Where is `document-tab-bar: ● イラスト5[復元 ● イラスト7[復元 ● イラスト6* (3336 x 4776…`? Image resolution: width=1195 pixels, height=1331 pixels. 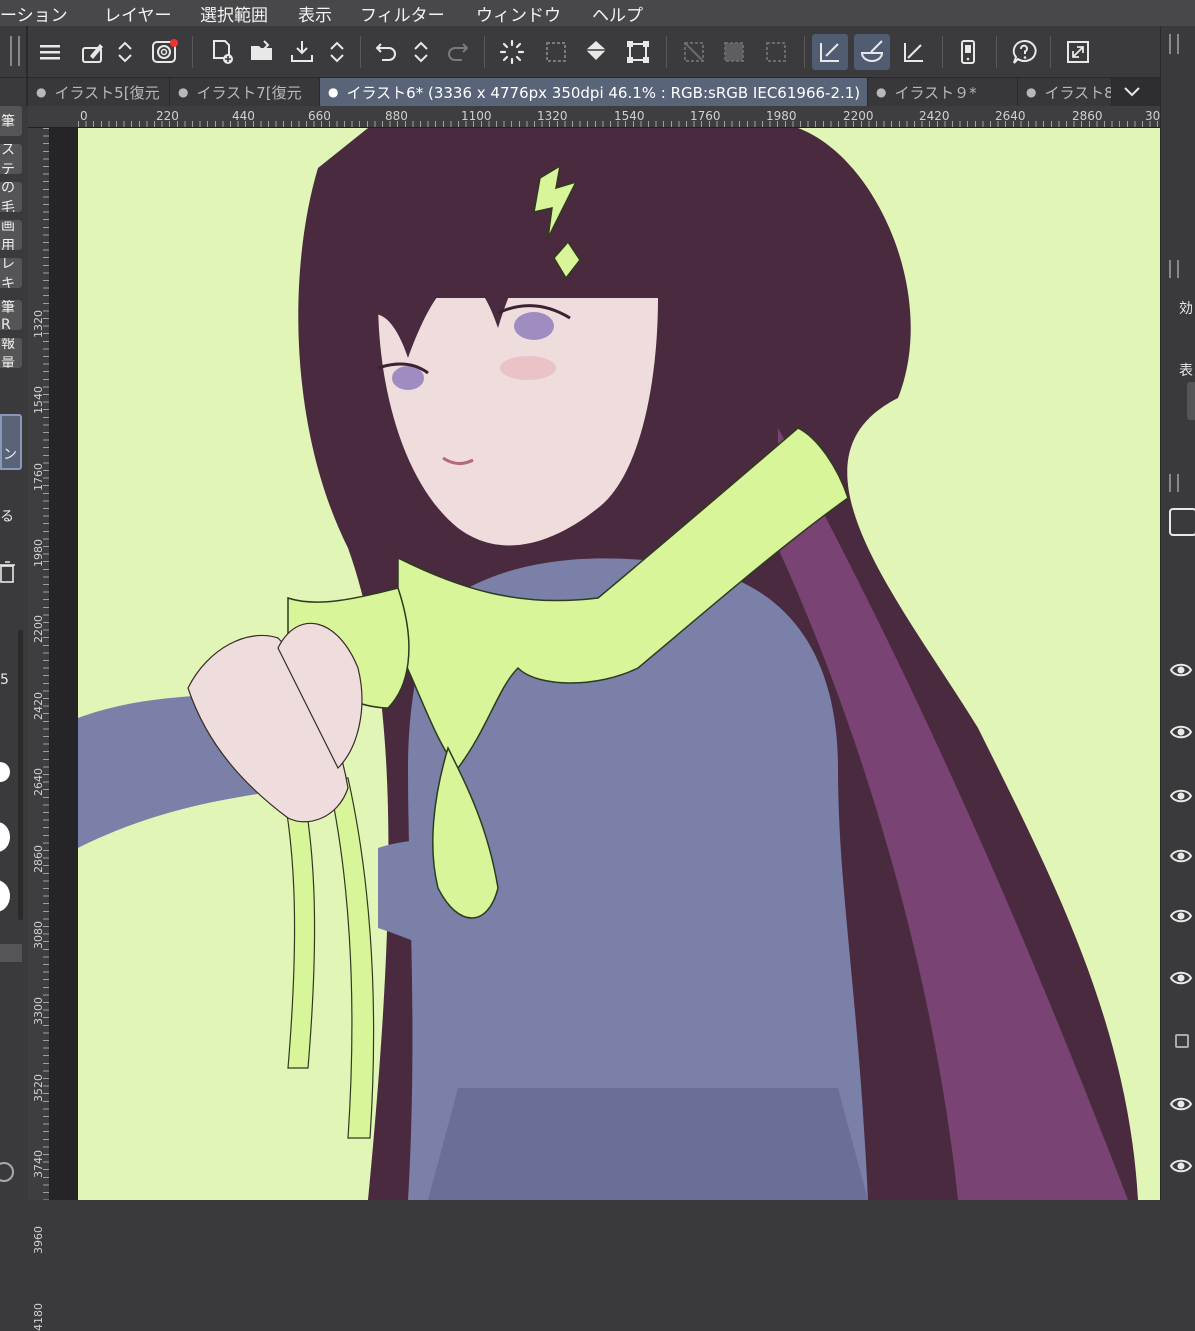 document-tab-bar: ● イラスト5[復元 ● イラスト7[復元 ● イラスト6* (3336 x 4776… is located at coordinates (594, 92).